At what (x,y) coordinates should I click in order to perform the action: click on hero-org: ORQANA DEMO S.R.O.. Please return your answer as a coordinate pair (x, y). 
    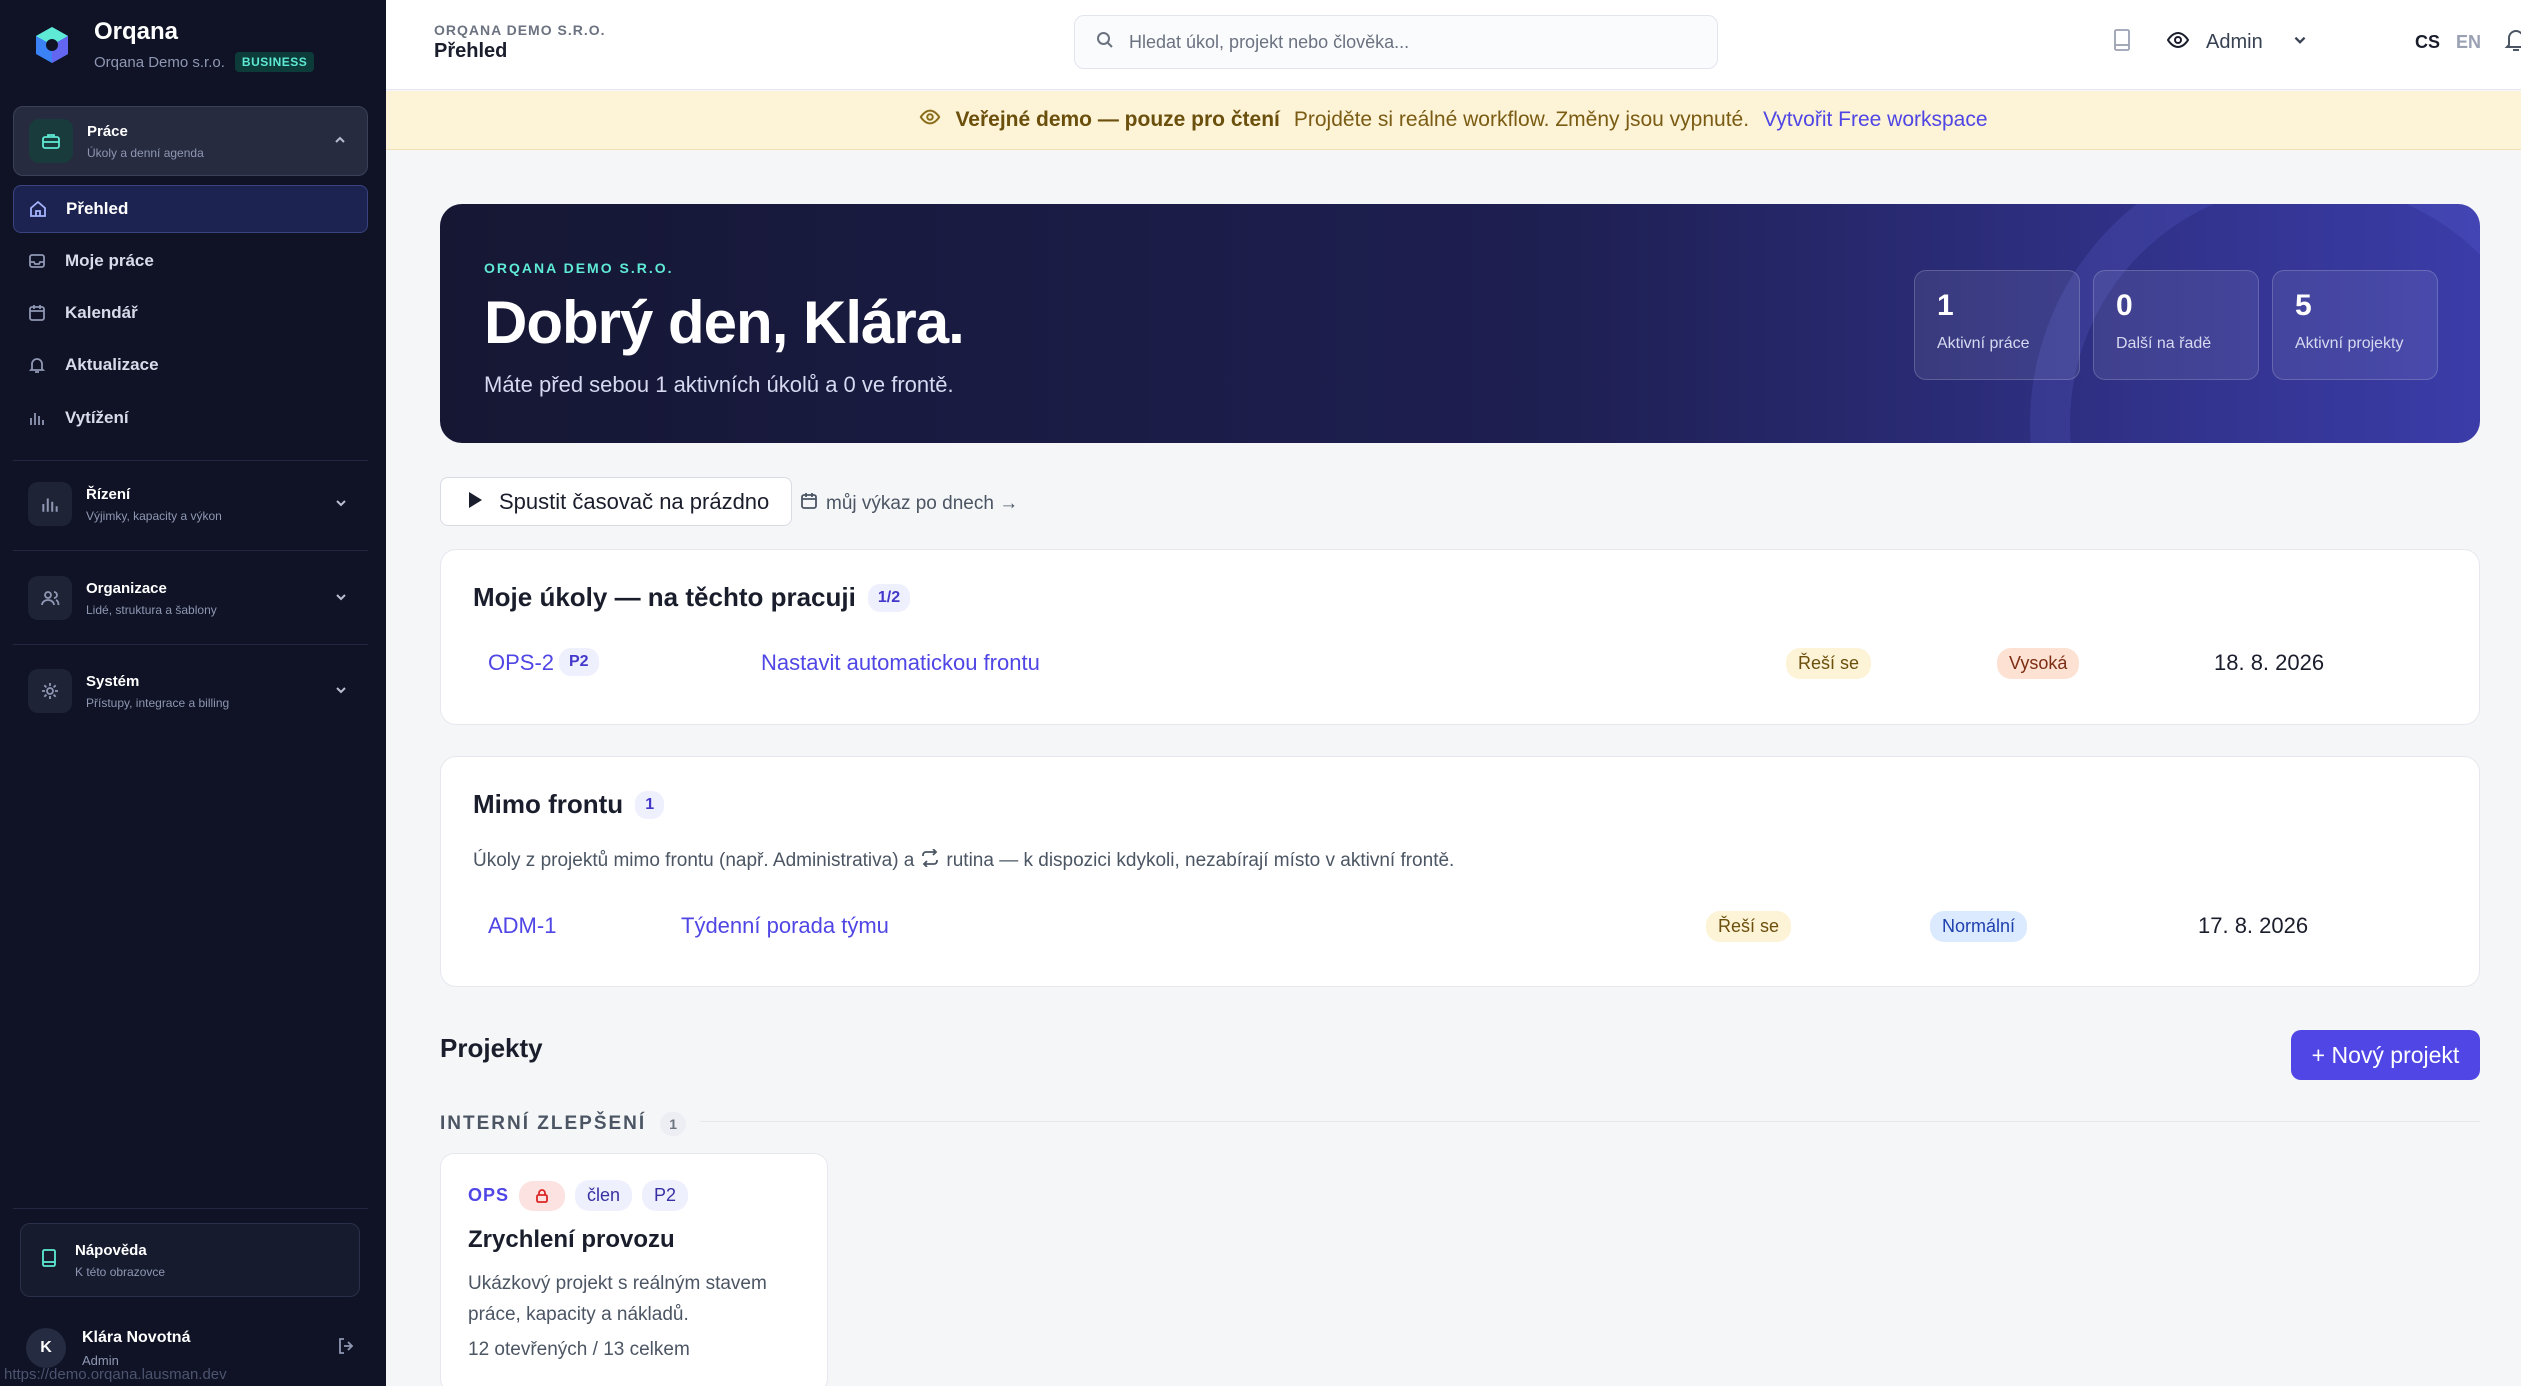
    Looking at the image, I should click on (579, 268).